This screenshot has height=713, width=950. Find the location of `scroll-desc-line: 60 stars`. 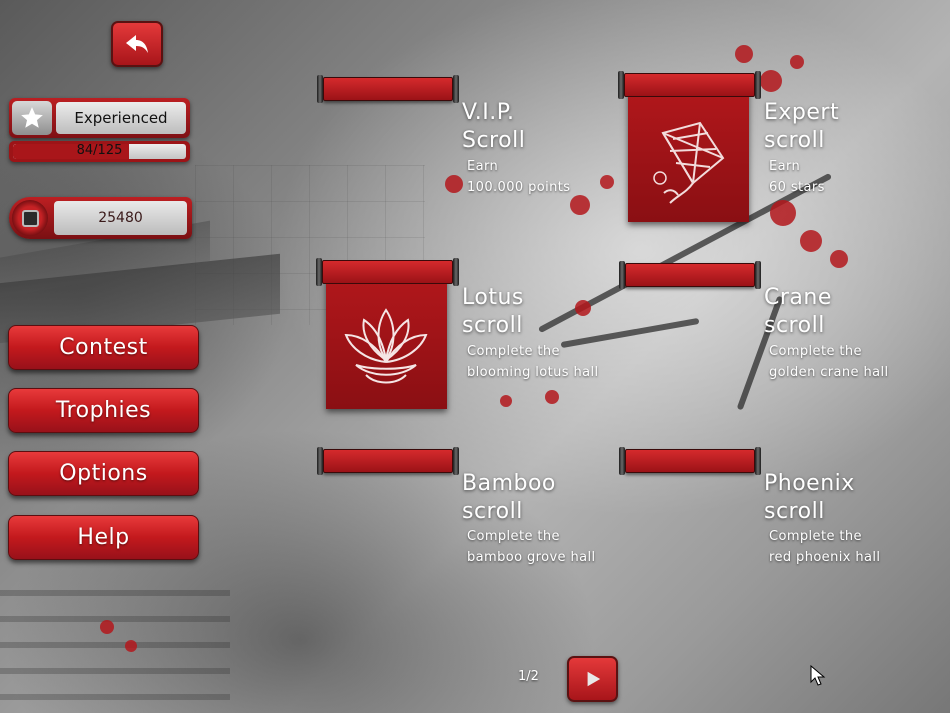

scroll-desc-line: 60 stars is located at coordinates (797, 187).